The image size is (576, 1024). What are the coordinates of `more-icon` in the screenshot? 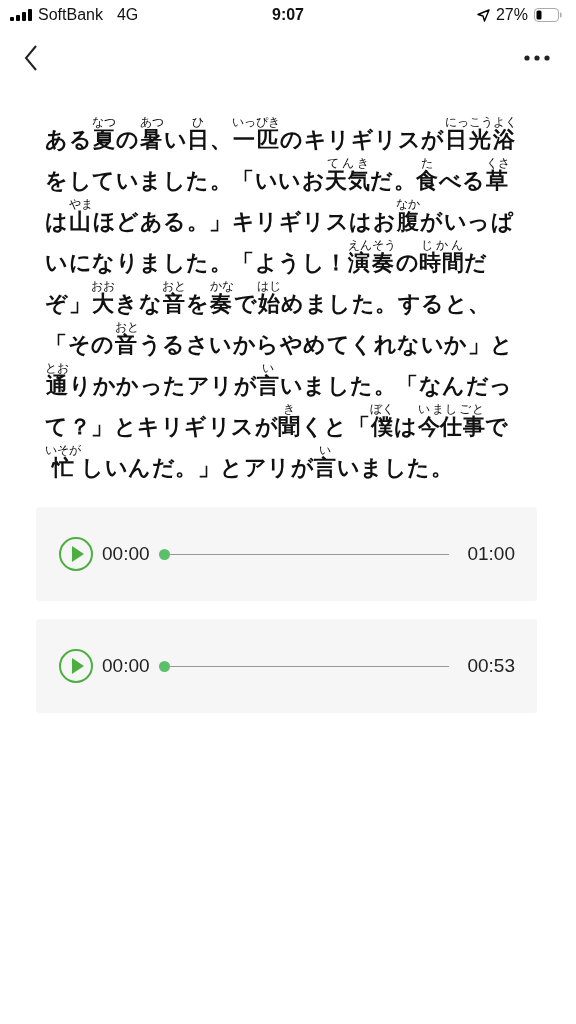 It's located at (537, 58).